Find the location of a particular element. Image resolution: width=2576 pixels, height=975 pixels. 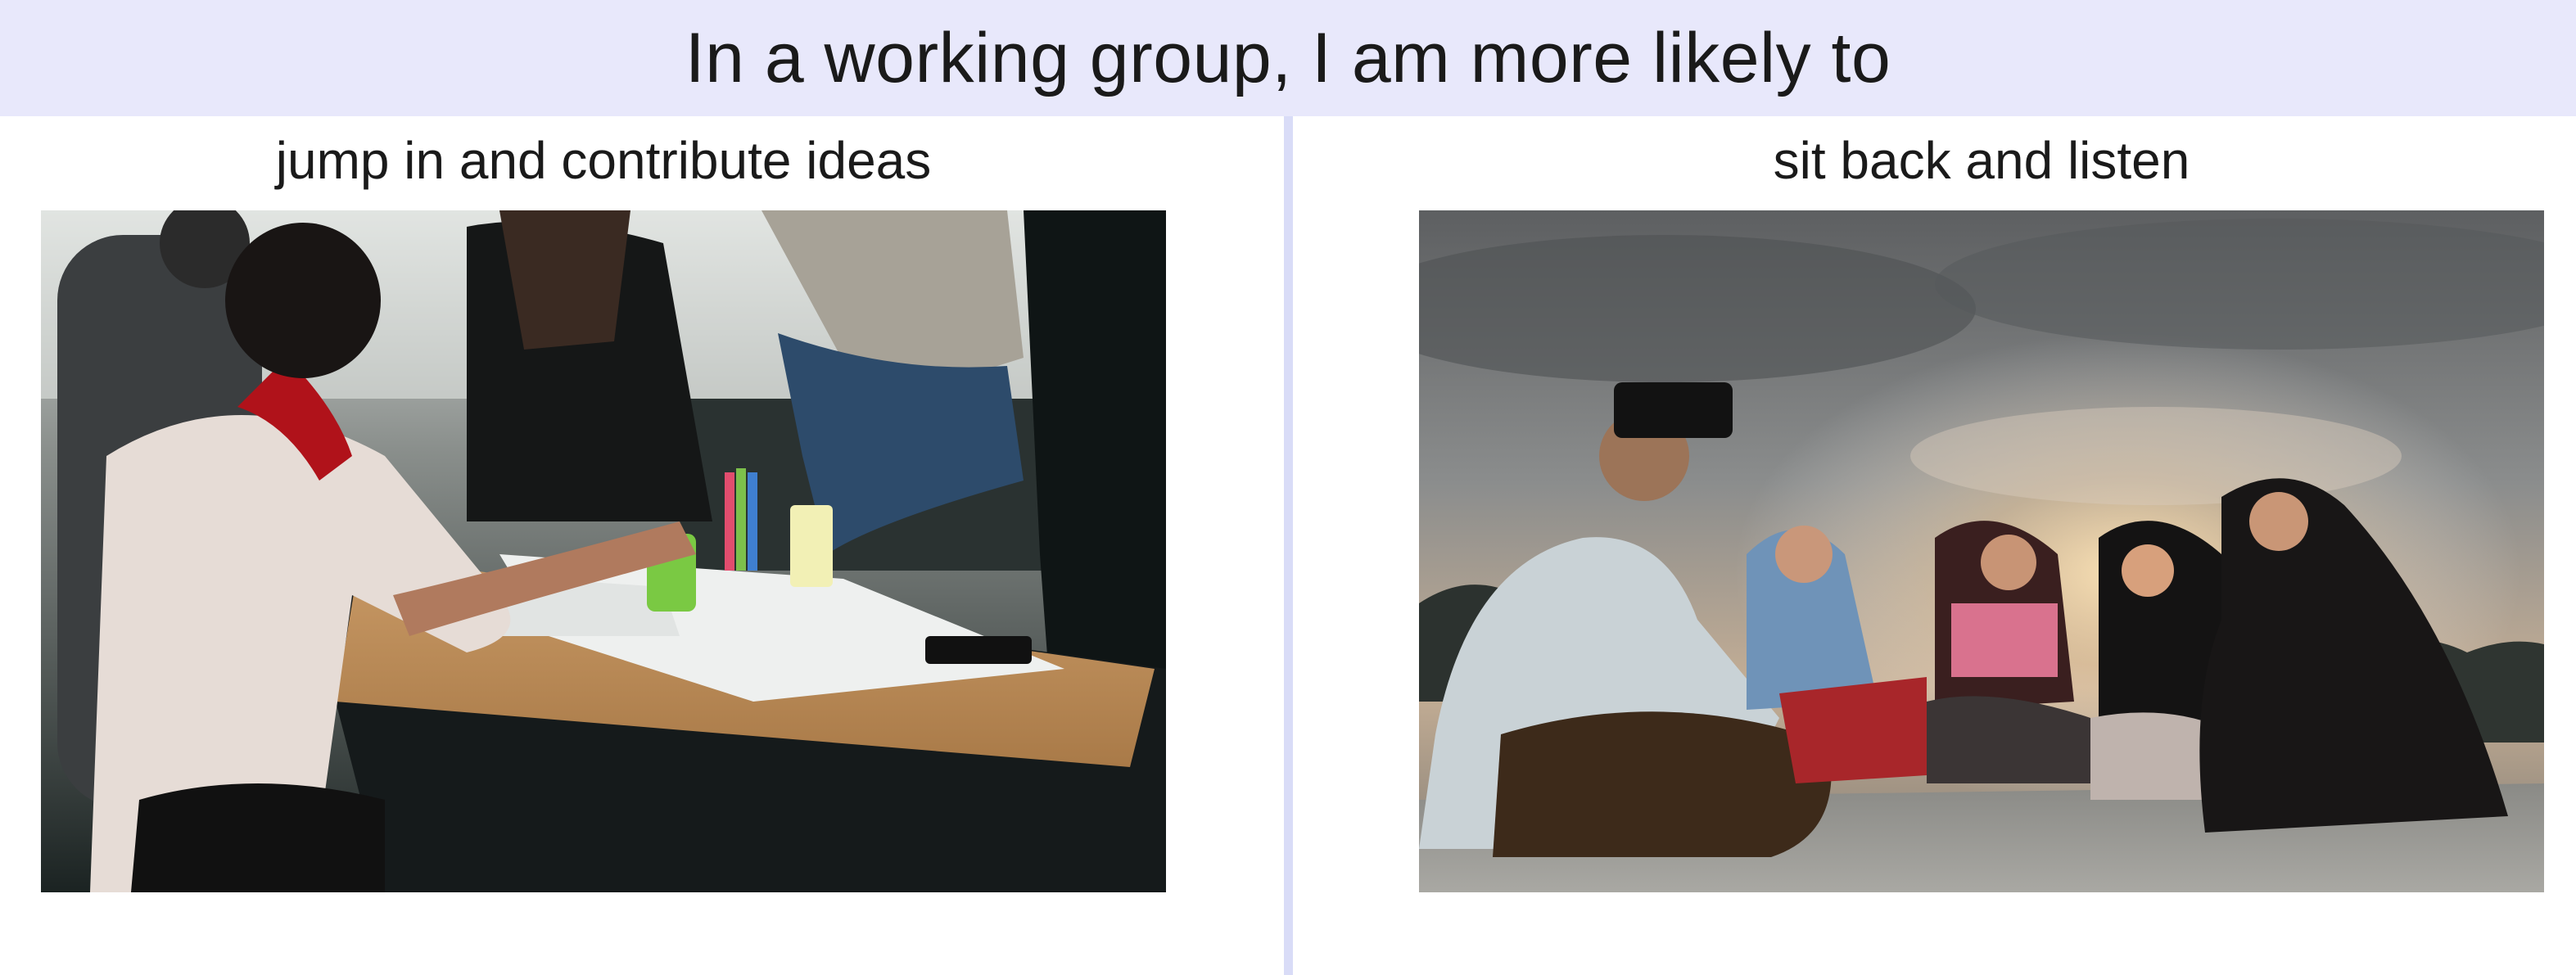

column-divider is located at coordinates (1288, 545).